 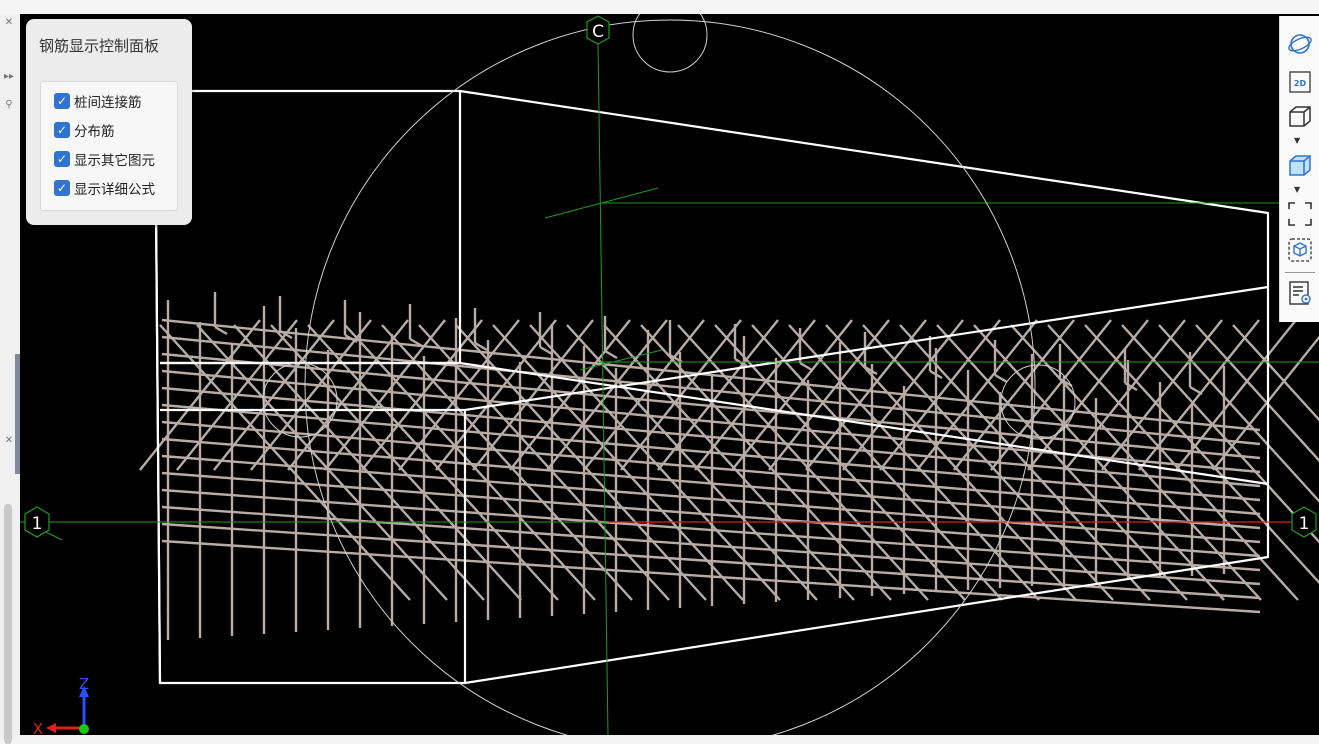 I want to click on option-label: 显示其它图元, so click(x=114, y=161).